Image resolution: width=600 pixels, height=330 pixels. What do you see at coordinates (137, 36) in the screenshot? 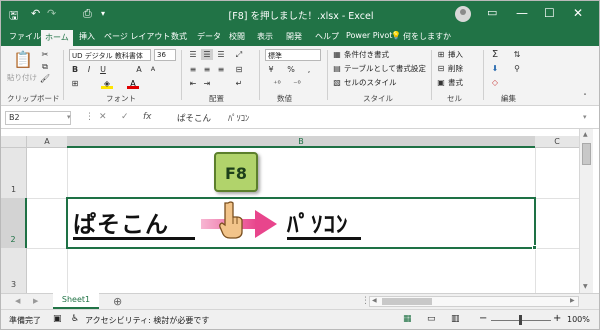
I see `tab-page-layout: ページ レイアウト` at bounding box center [137, 36].